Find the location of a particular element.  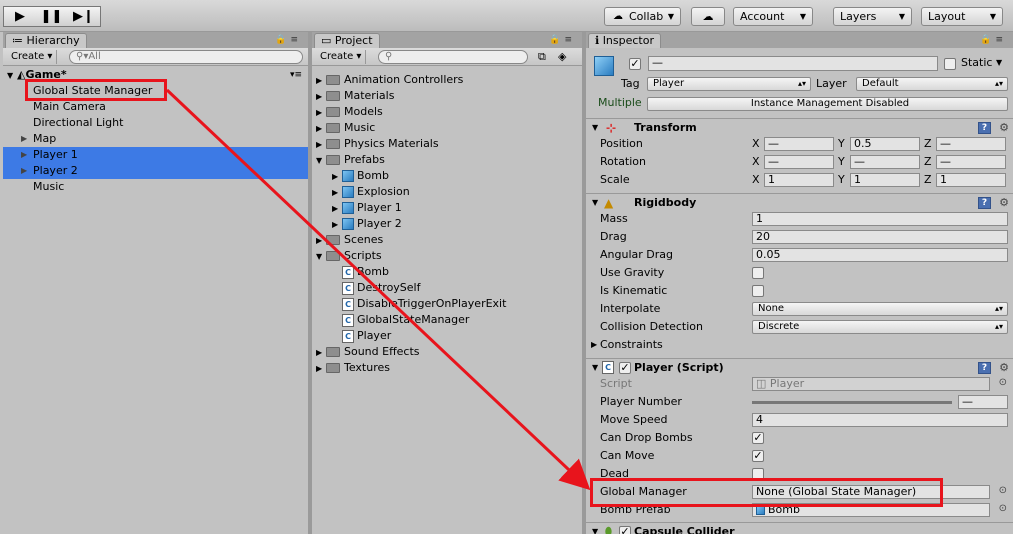

scale-x-field: 1 is located at coordinates (799, 180).